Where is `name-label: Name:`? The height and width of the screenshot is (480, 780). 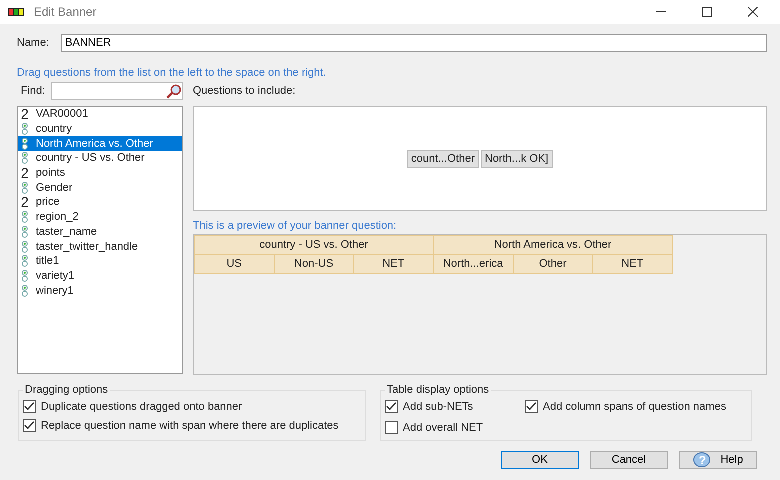 name-label: Name: is located at coordinates (33, 43).